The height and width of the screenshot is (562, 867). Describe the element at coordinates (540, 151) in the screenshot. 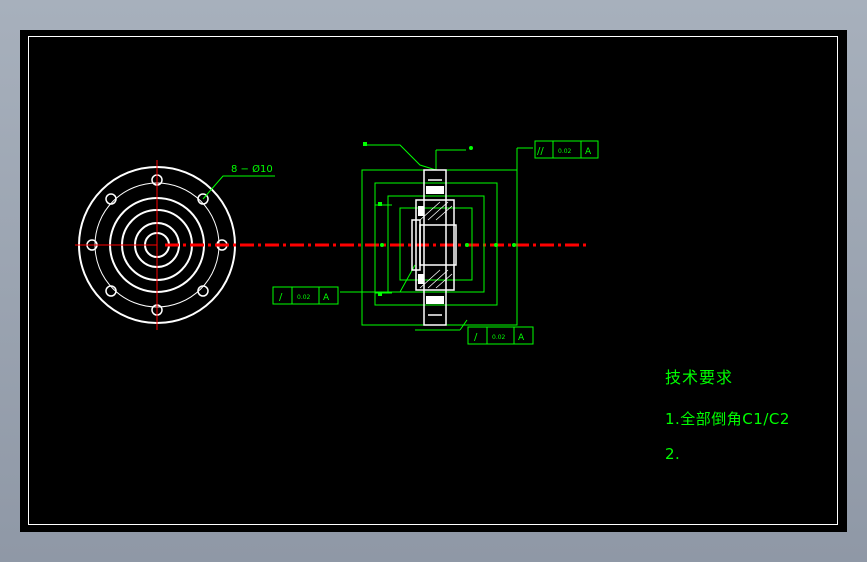

I see `tolerance-symbol: //` at that location.